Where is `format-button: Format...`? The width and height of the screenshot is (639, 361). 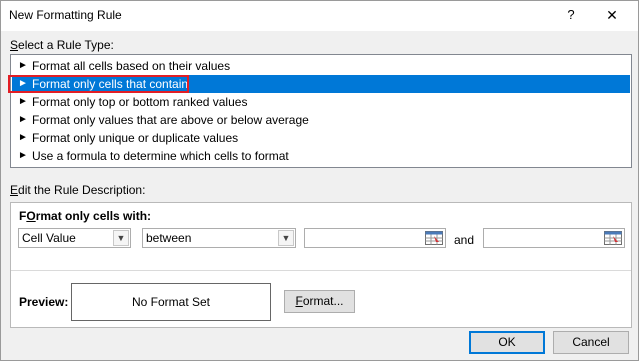
format-button: Format... is located at coordinates (319, 301).